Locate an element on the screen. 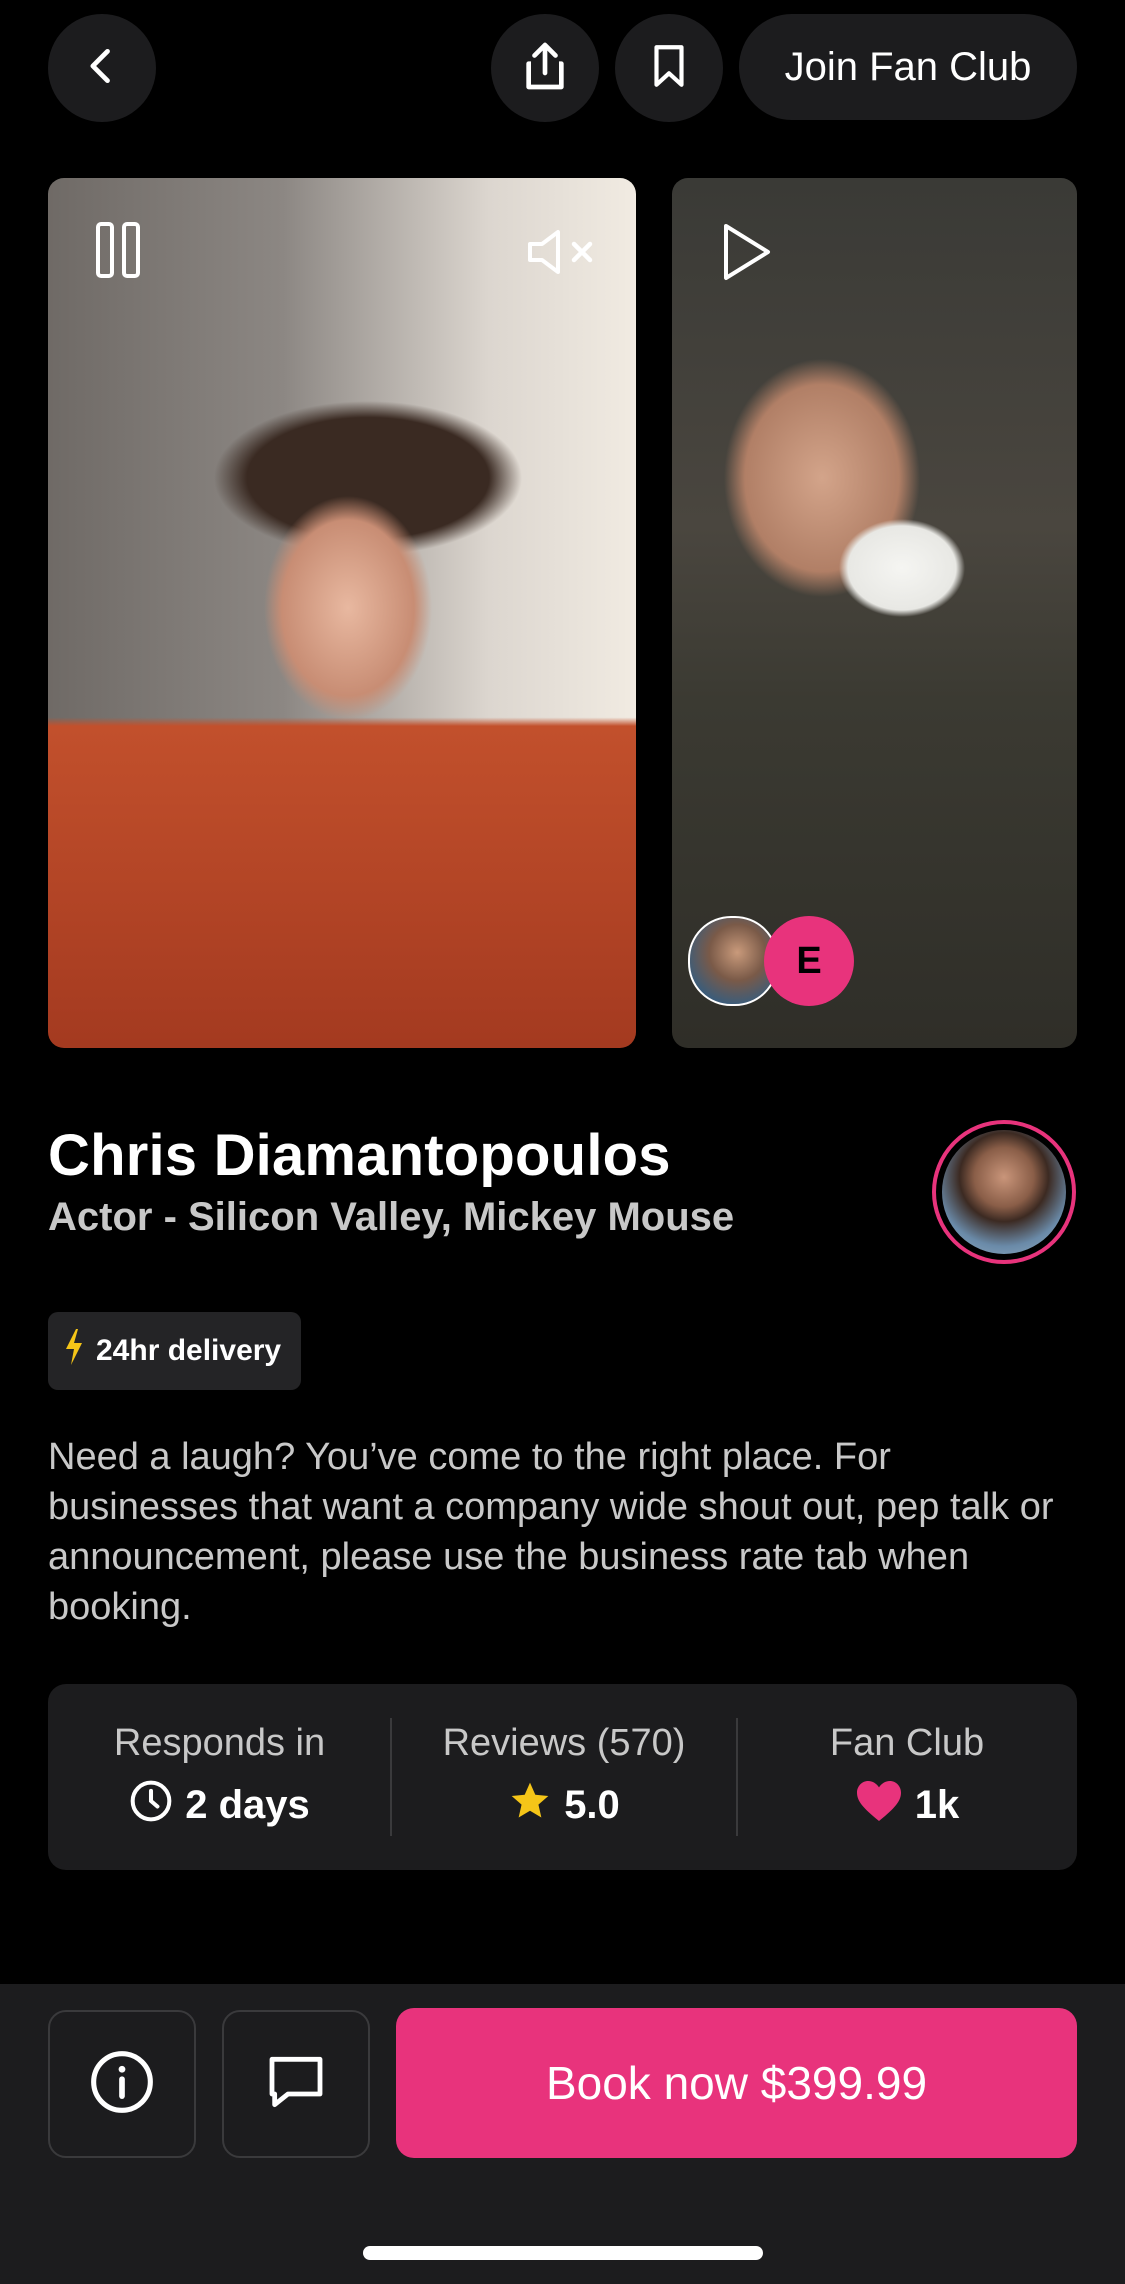 Image resolution: width=1125 pixels, height=2284 pixels. share-button is located at coordinates (545, 68).